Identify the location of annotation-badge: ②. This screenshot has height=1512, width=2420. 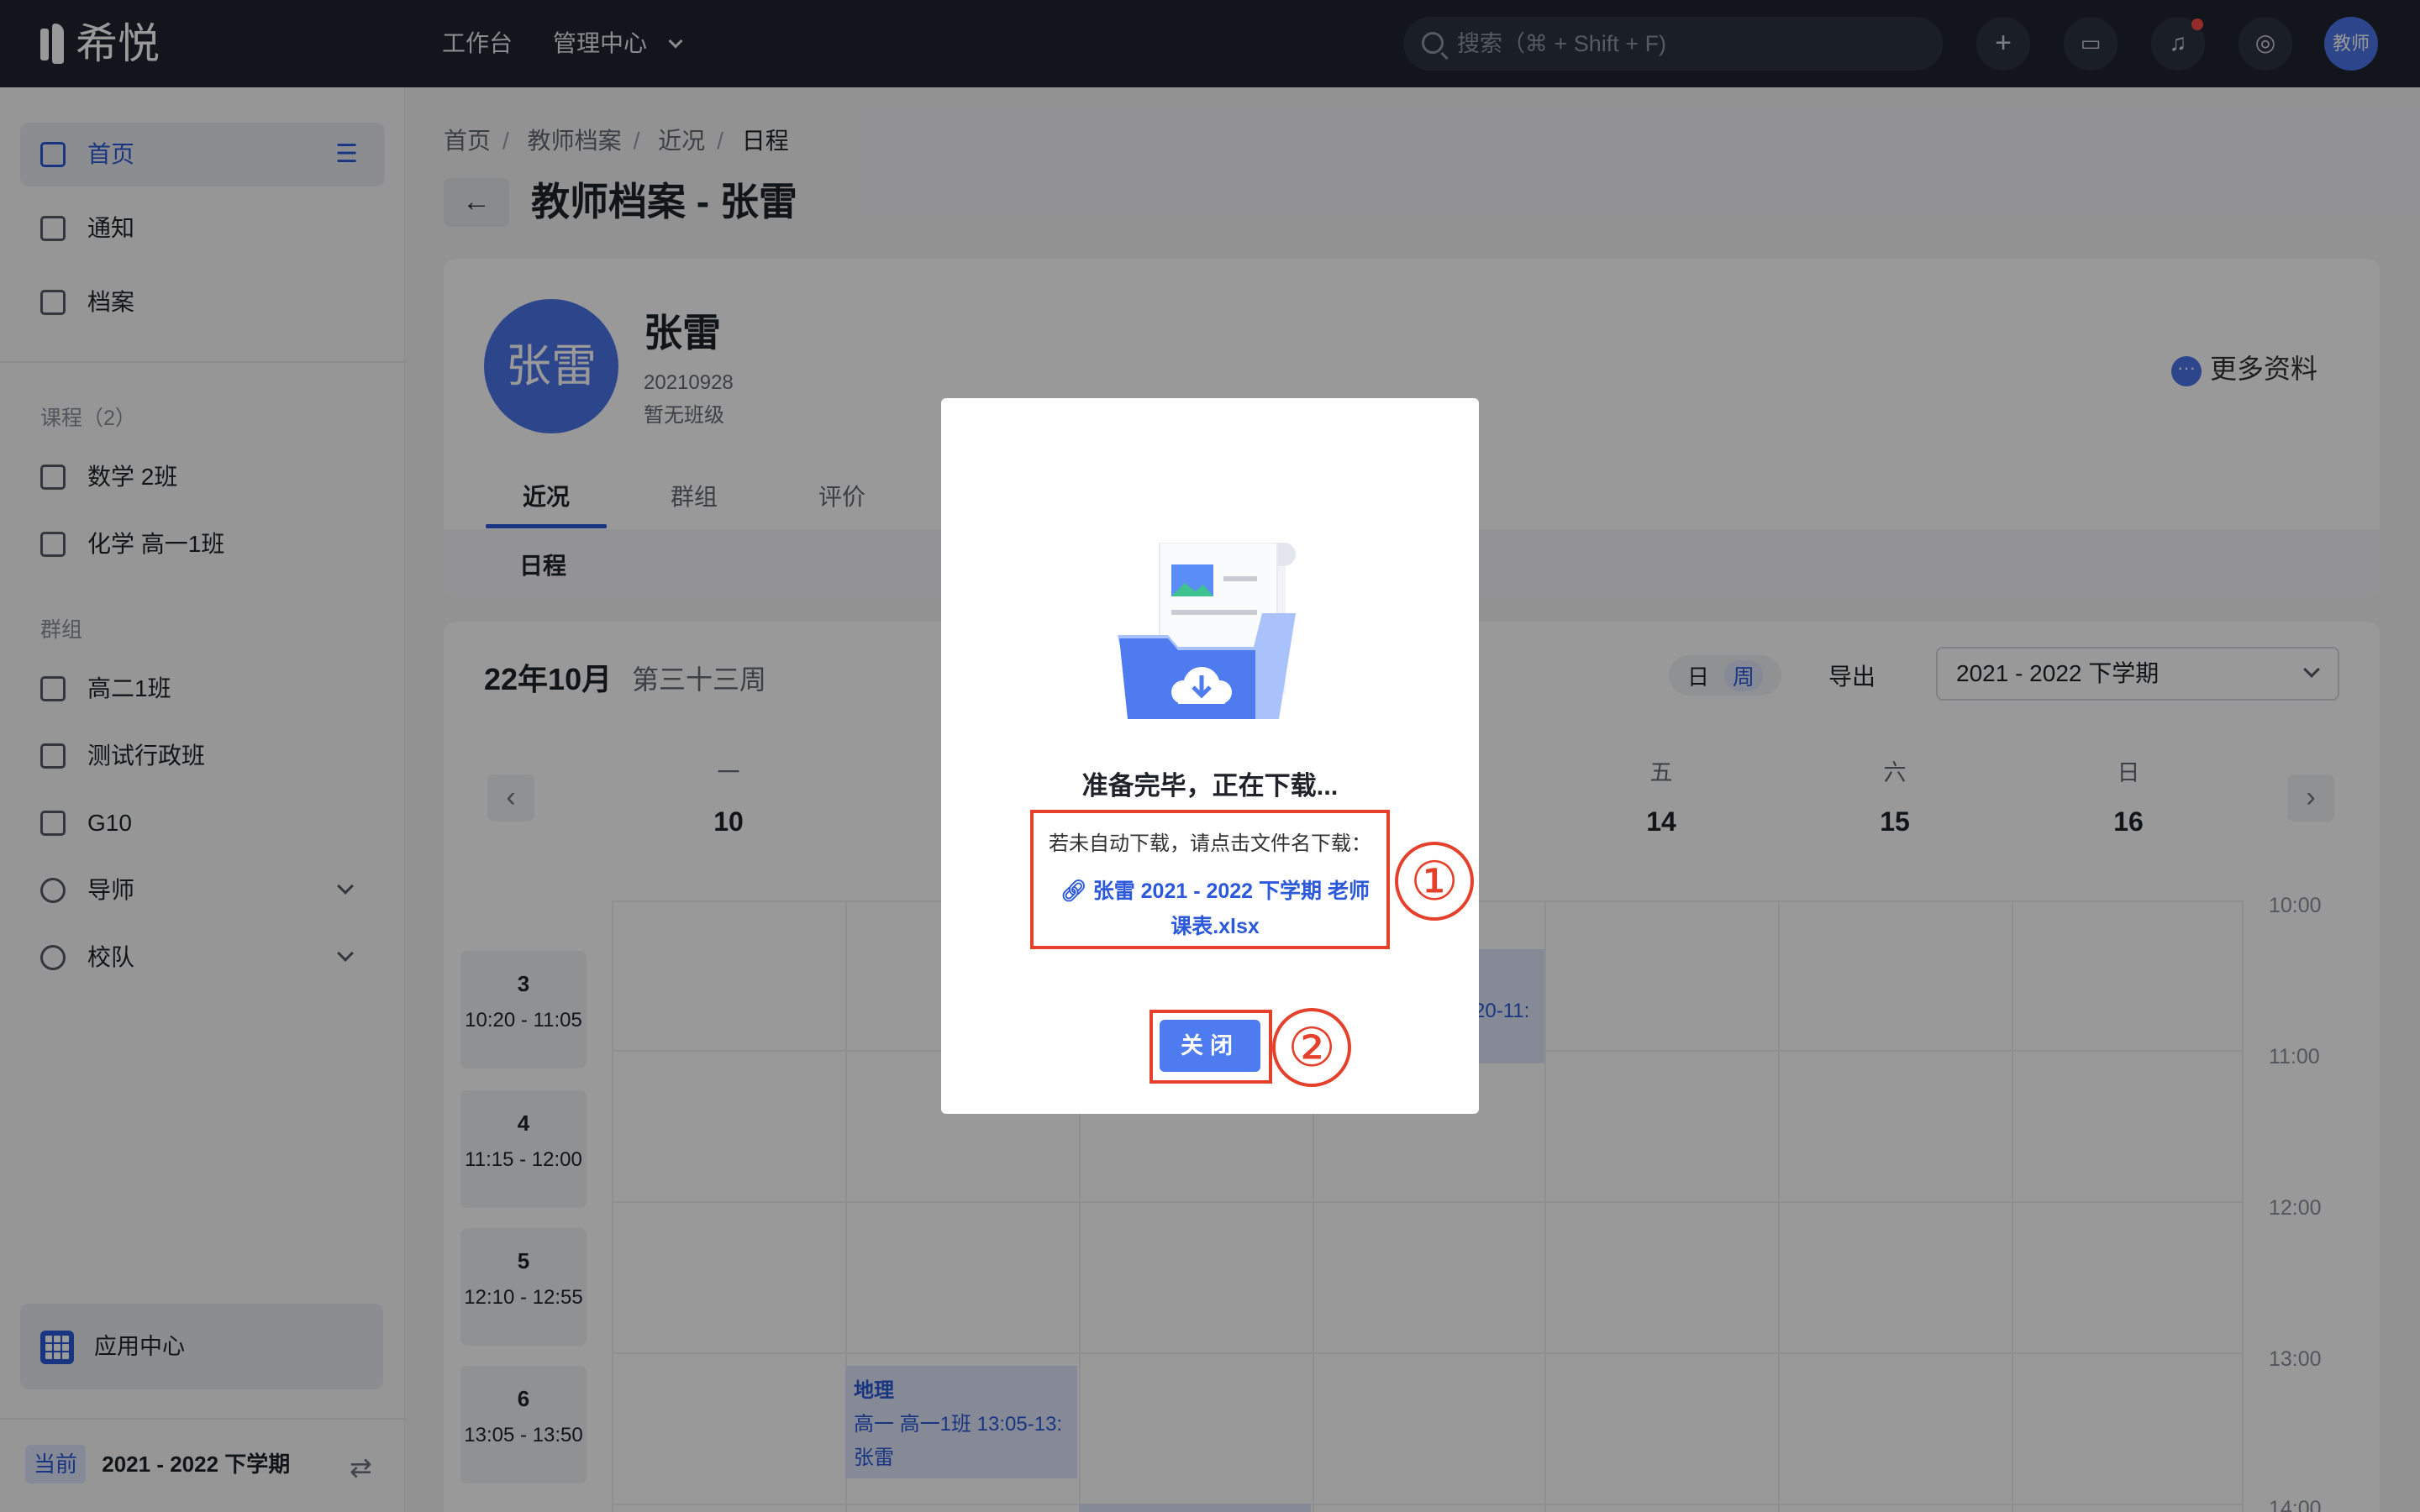
(1312, 1047).